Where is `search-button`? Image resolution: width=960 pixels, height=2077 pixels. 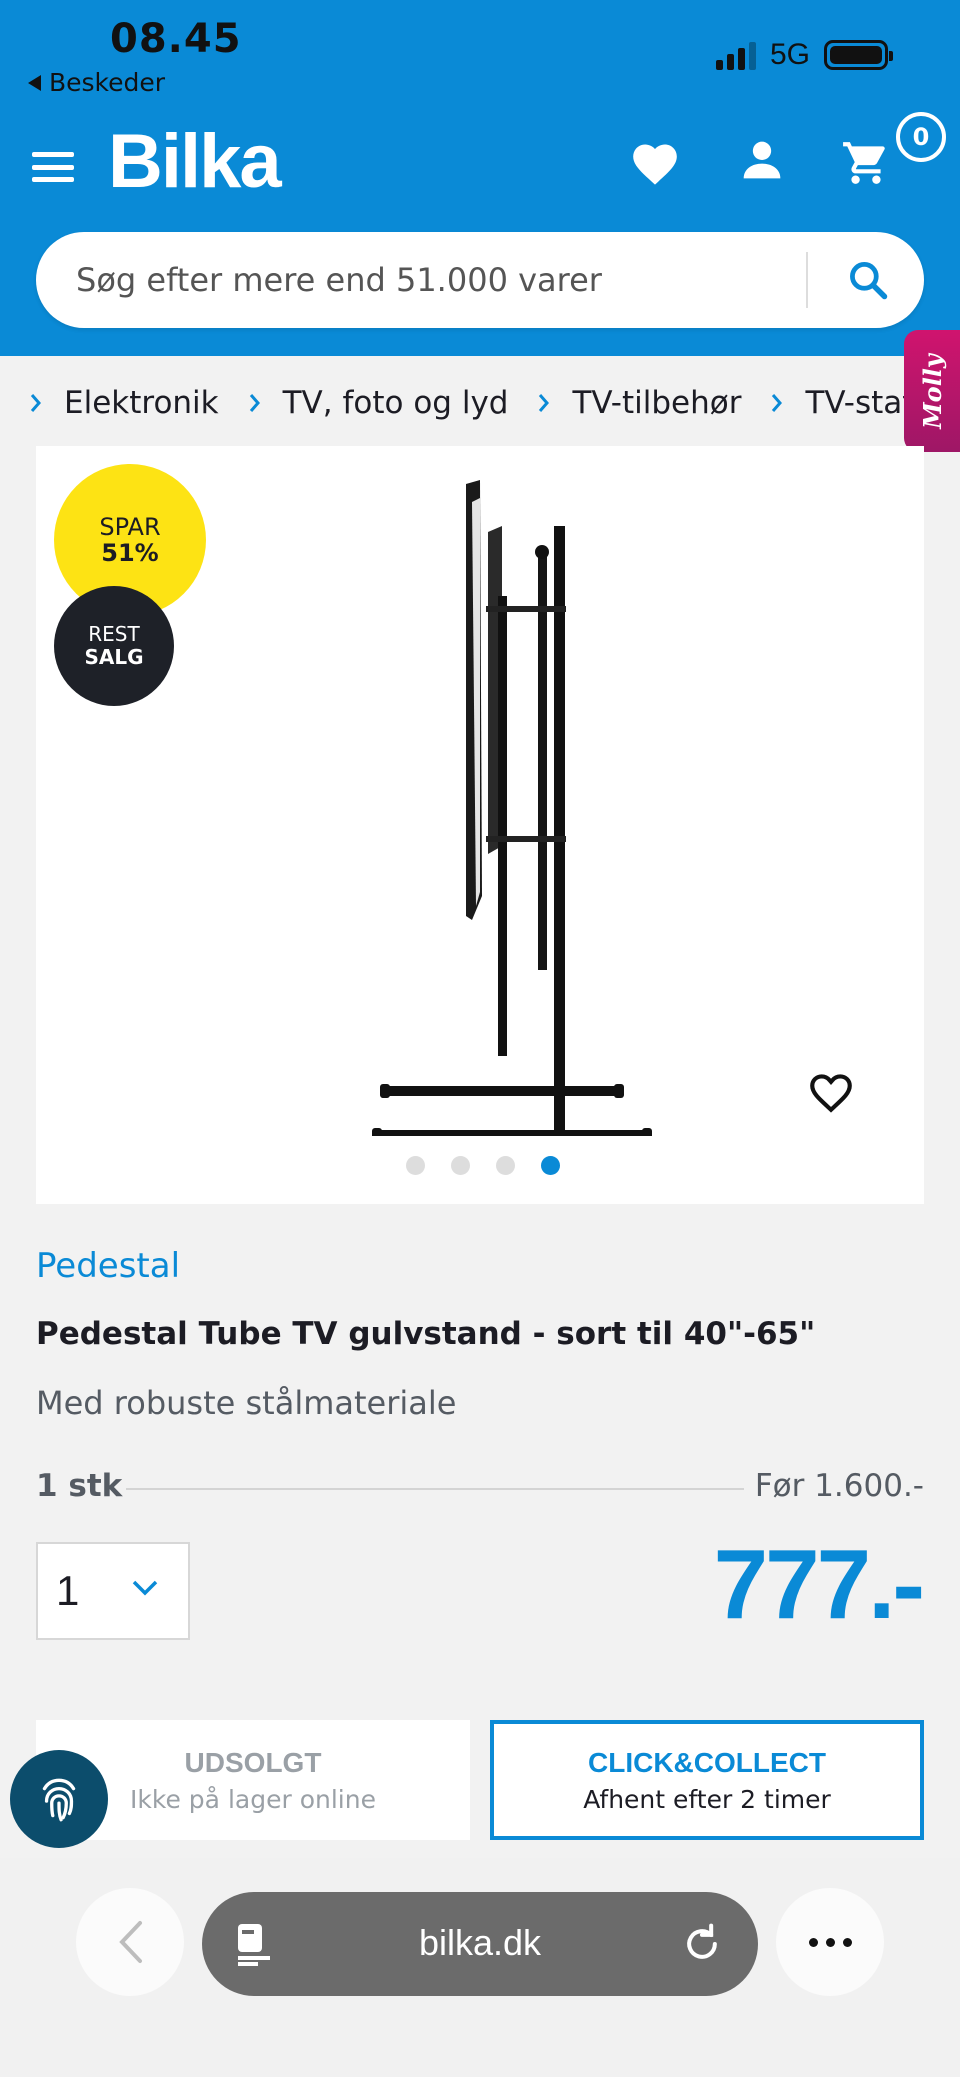
search-button is located at coordinates (868, 280).